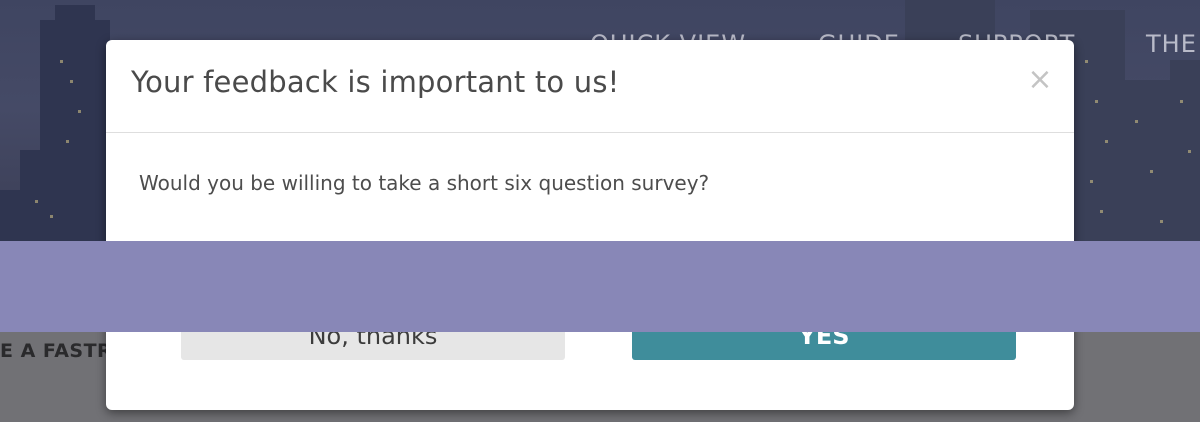 The image size is (1200, 422). Describe the element at coordinates (1171, 44) in the screenshot. I see `nav-item-the: THE` at that location.